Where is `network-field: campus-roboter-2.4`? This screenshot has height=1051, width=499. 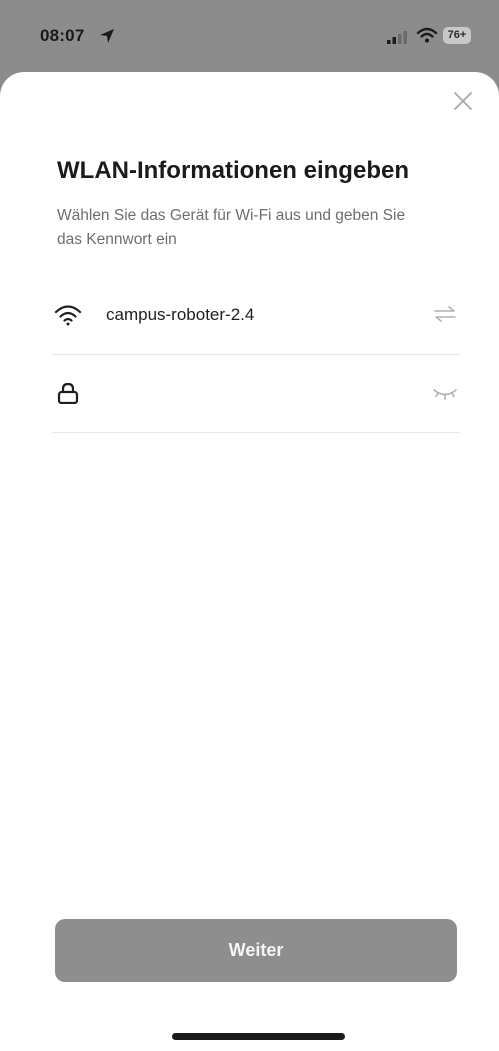
network-field: campus-roboter-2.4 is located at coordinates (256, 315).